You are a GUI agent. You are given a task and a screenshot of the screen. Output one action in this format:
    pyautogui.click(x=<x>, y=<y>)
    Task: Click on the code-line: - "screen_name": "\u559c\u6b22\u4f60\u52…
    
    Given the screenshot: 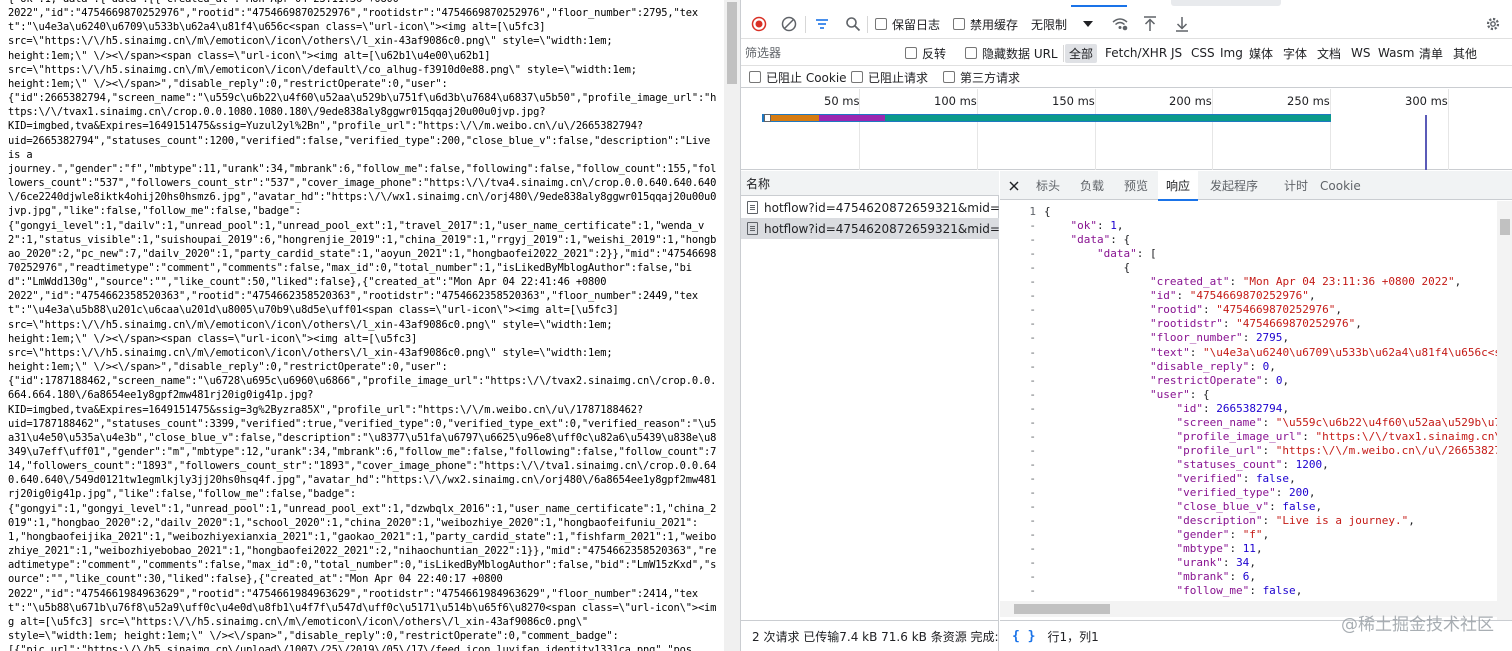 What is the action you would take?
    pyautogui.click(x=1248, y=423)
    